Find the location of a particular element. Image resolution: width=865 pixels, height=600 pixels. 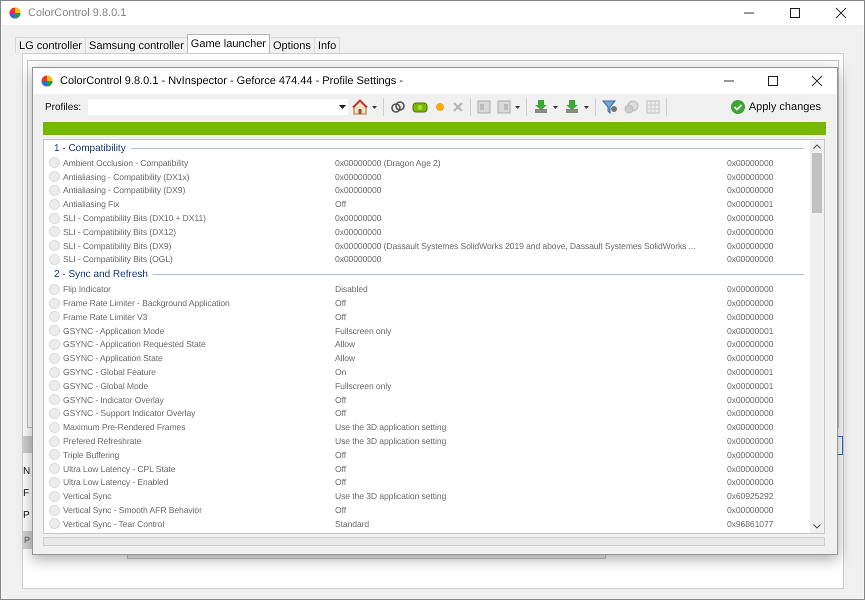

setting-name: GSYNC - Global Mode is located at coordinates (105, 385).